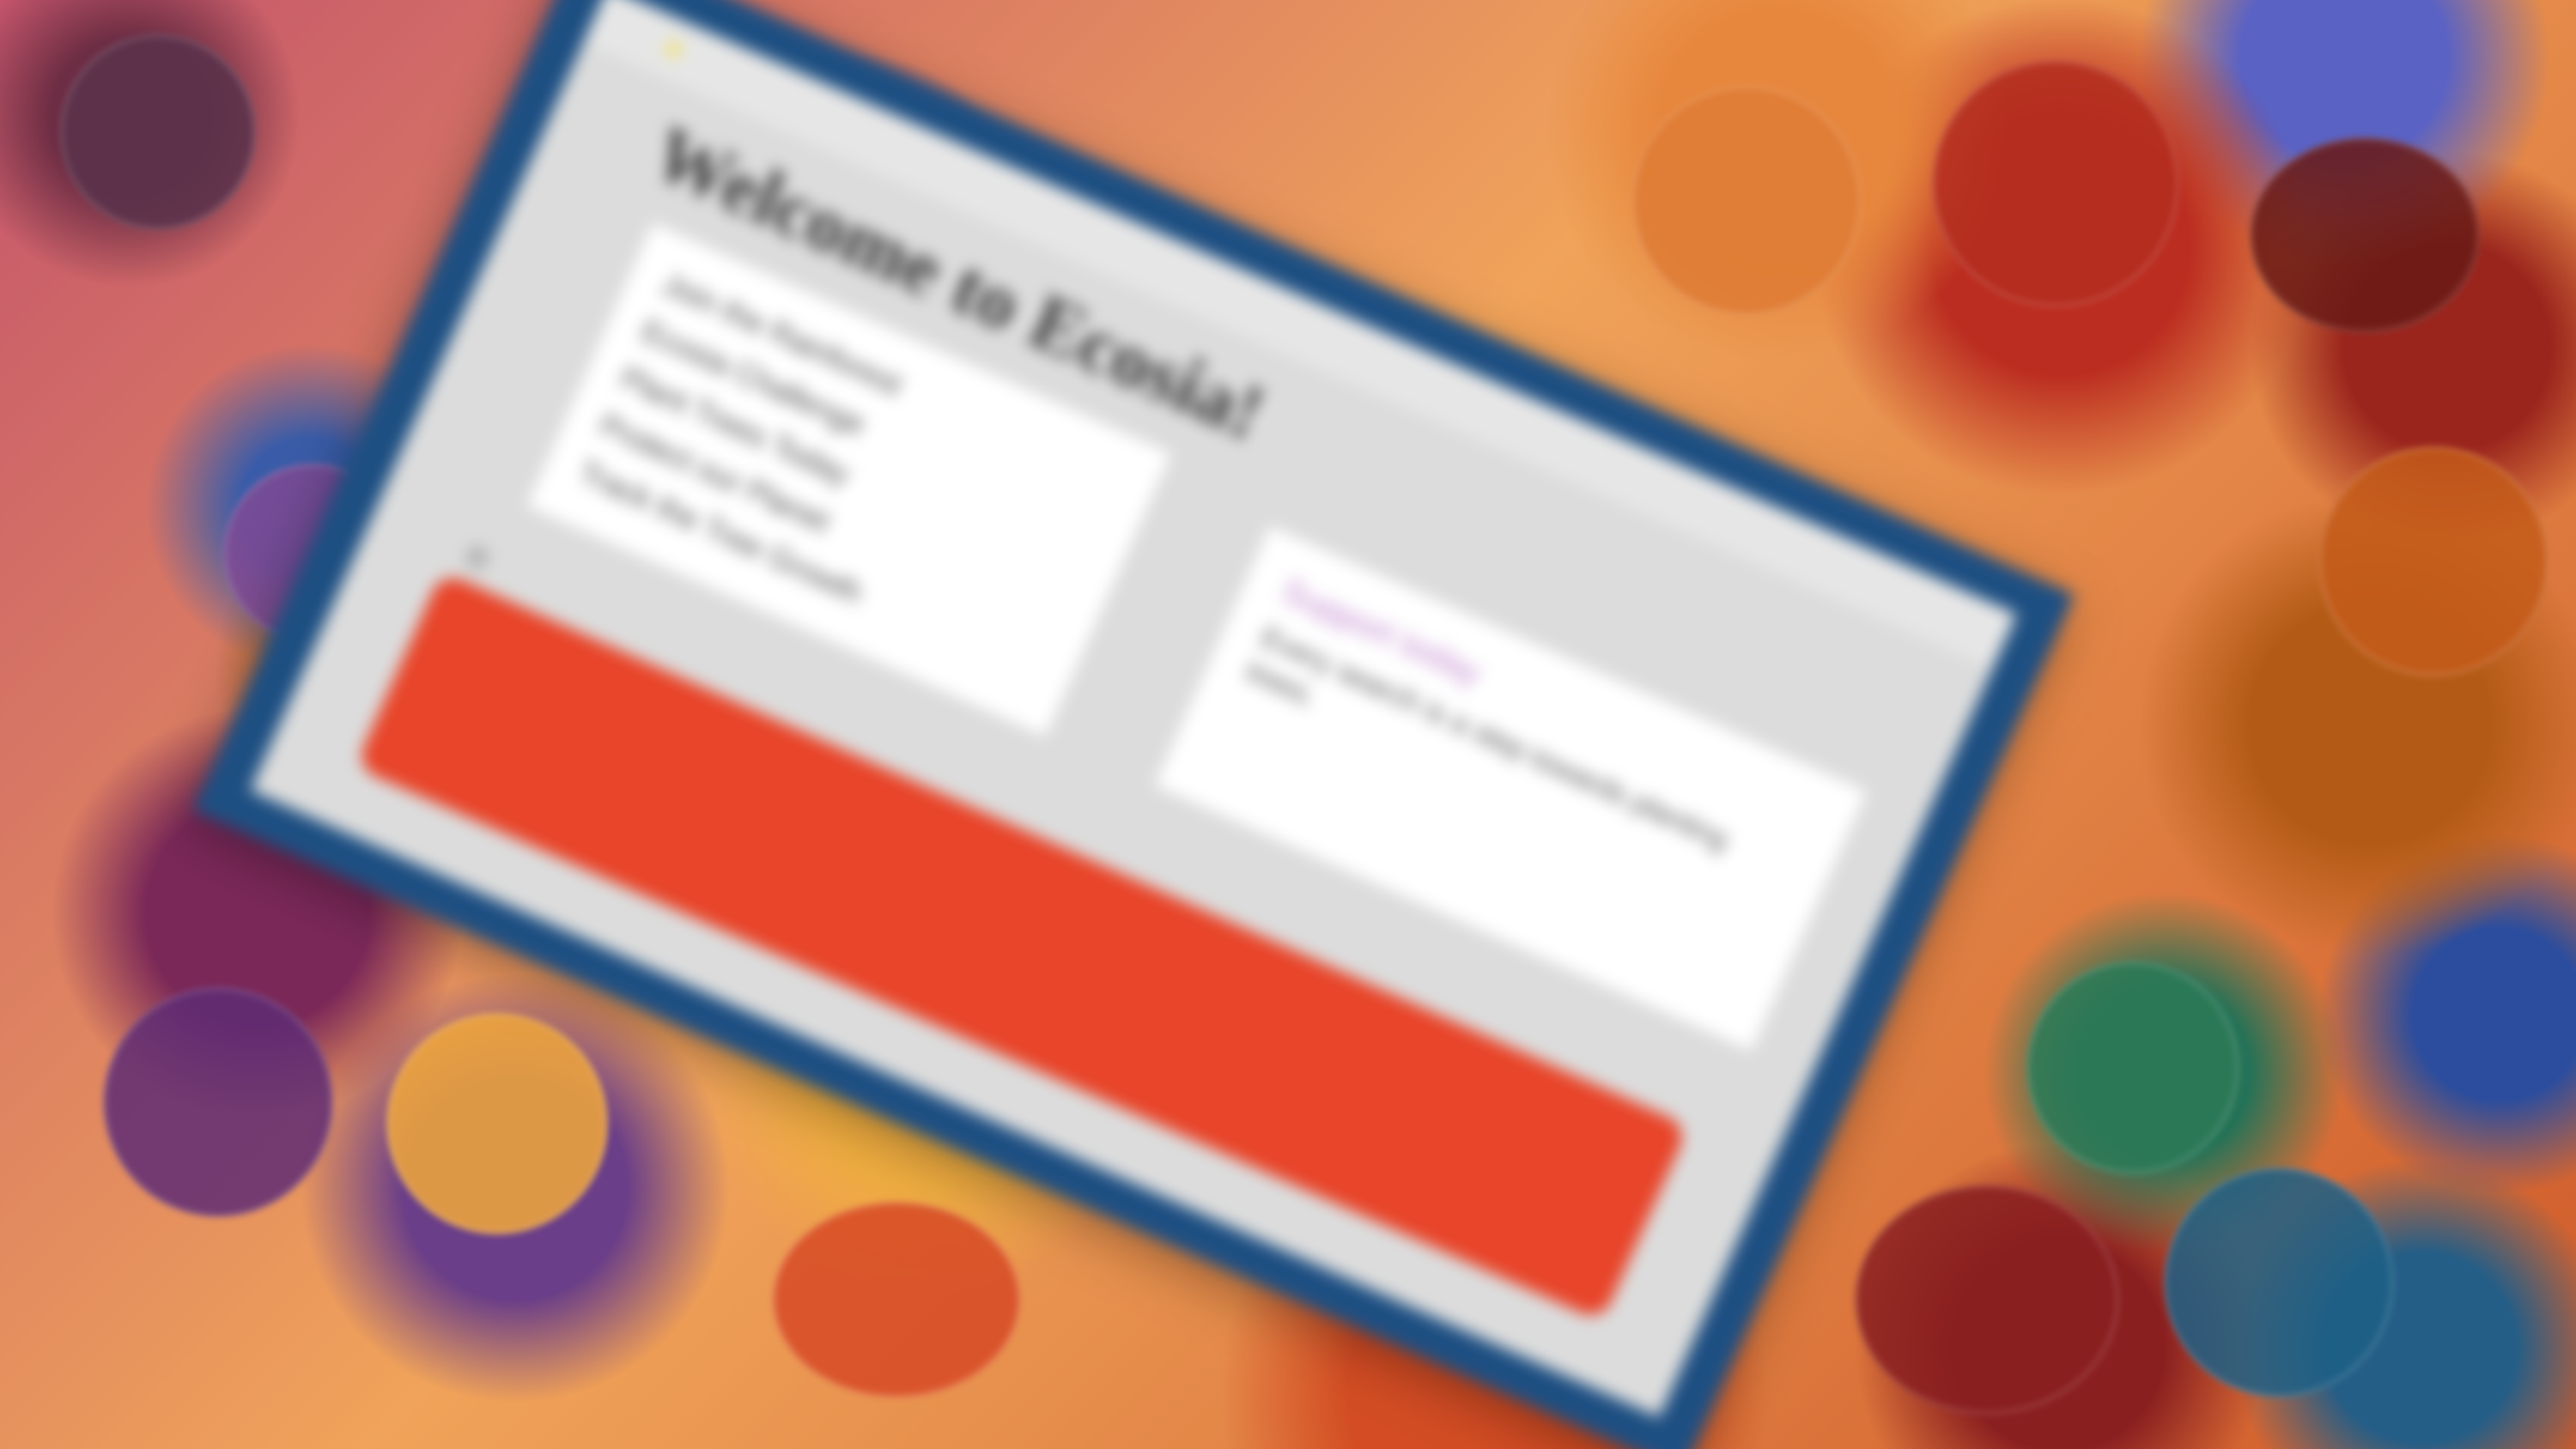 Image resolution: width=2576 pixels, height=1449 pixels. Describe the element at coordinates (673, 49) in the screenshot. I see `window-control-dot` at that location.